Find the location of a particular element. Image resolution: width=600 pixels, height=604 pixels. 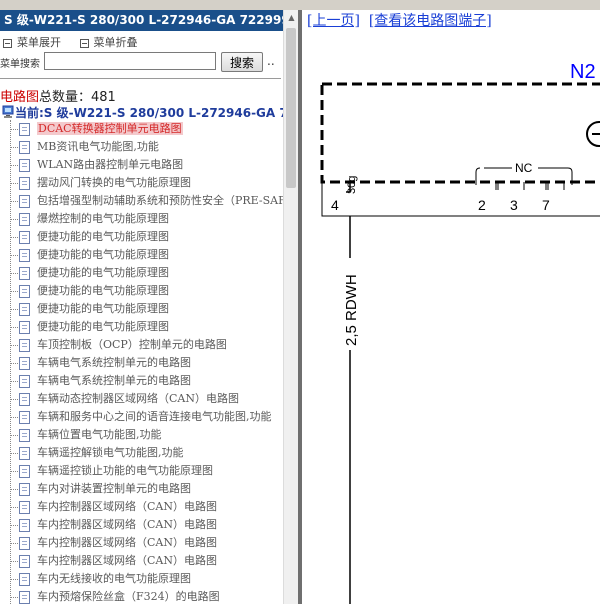

collapse-all-button: 菜单折叠 is located at coordinates (107, 42).